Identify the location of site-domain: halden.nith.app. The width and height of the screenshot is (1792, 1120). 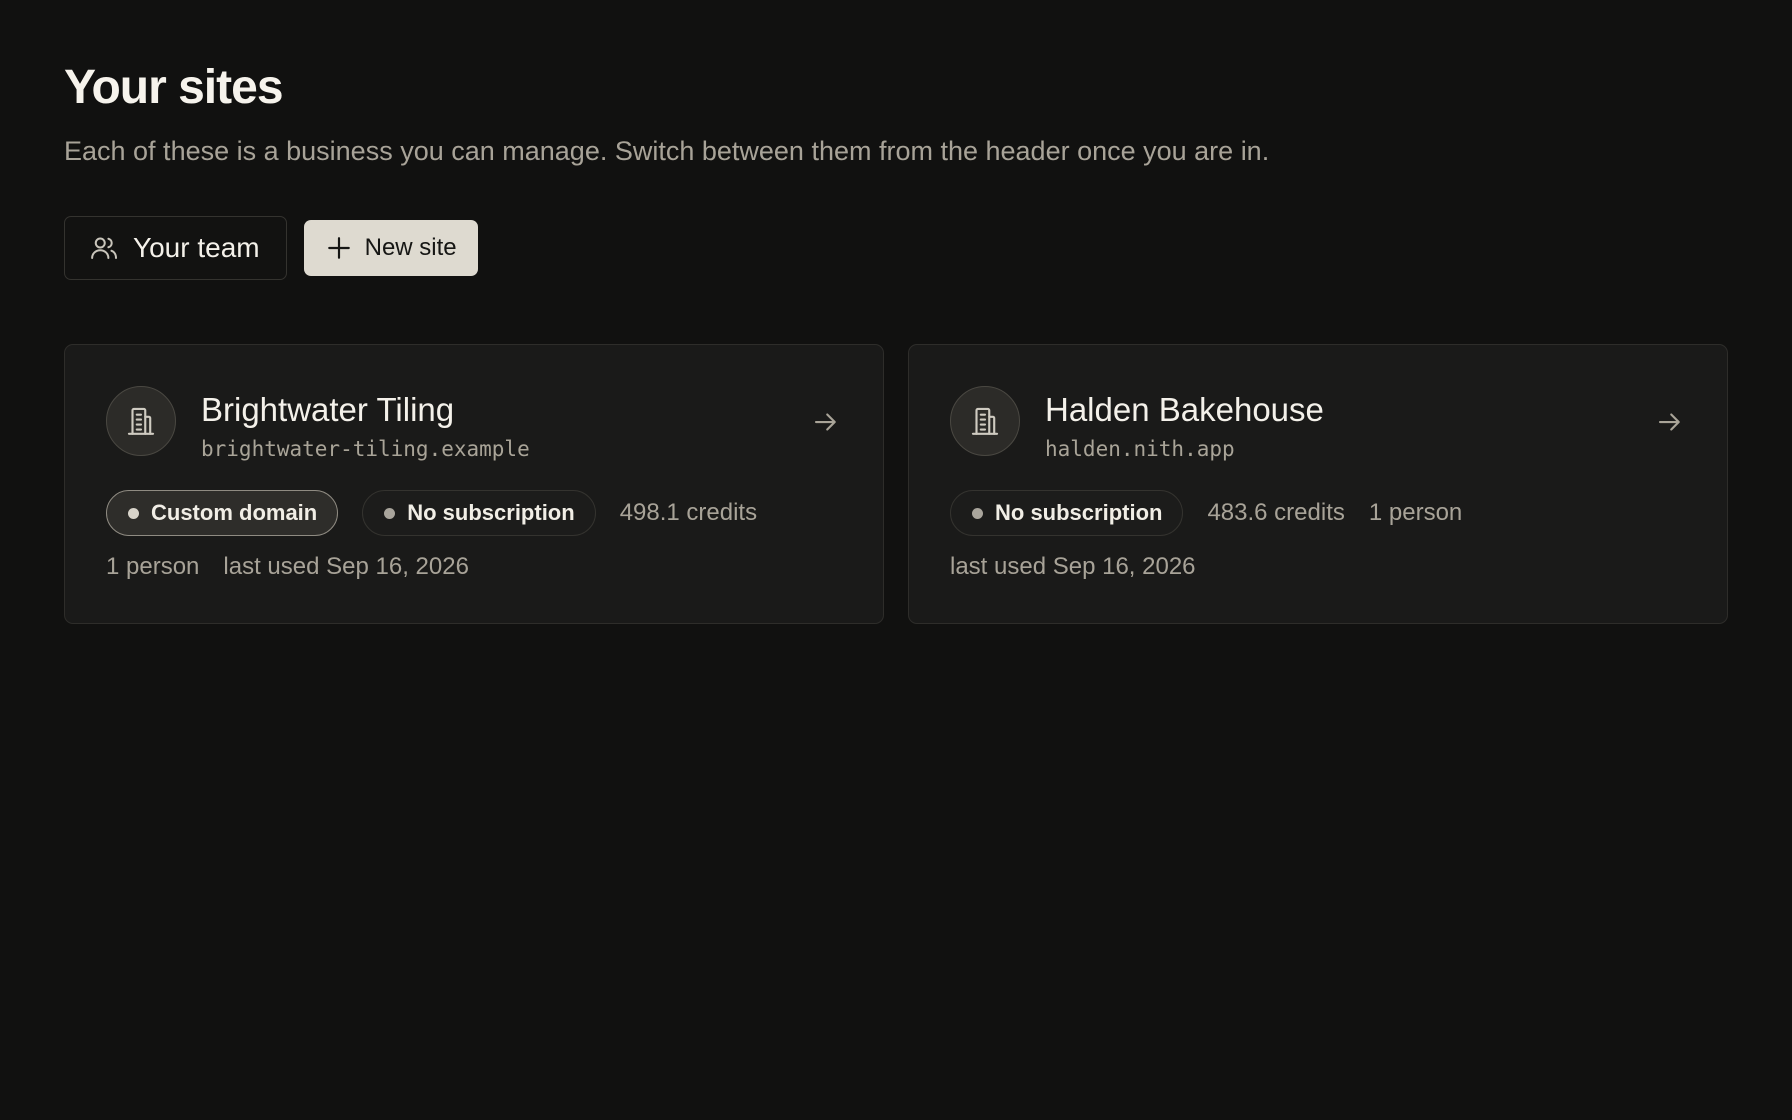
(1140, 449).